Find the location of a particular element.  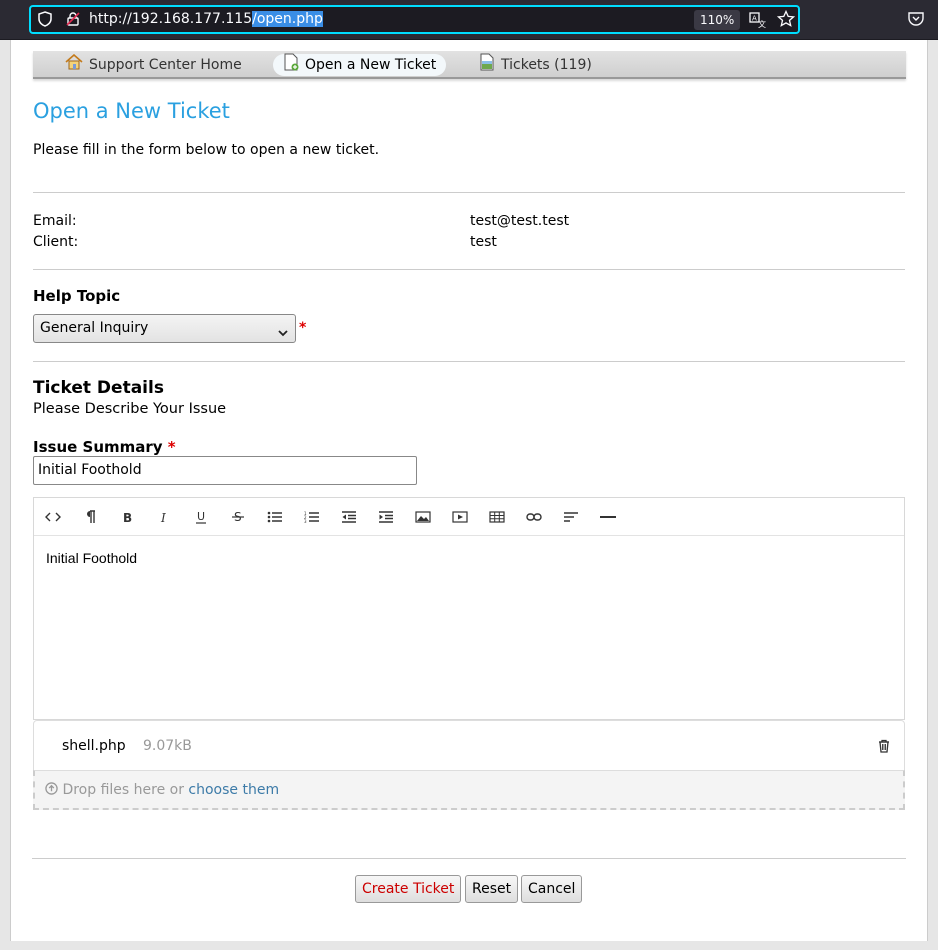

bookmark-star-icon is located at coordinates (786, 20).